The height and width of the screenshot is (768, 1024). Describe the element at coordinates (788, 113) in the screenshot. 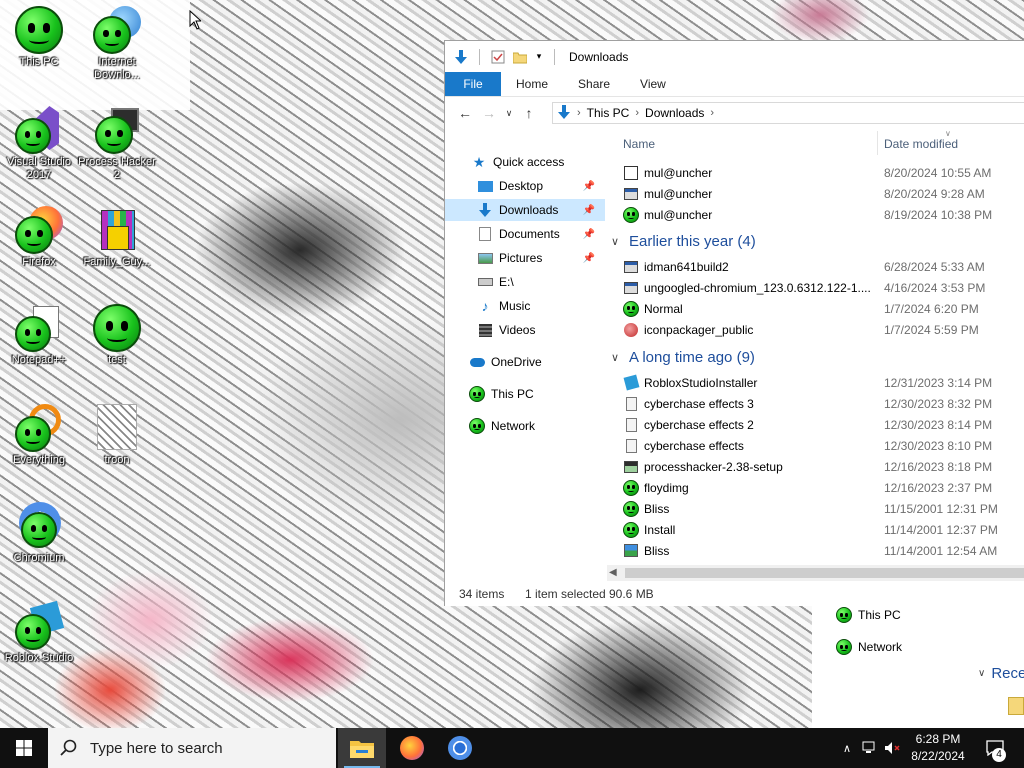

I see `address-bar: › This PC › Downloads ›` at that location.